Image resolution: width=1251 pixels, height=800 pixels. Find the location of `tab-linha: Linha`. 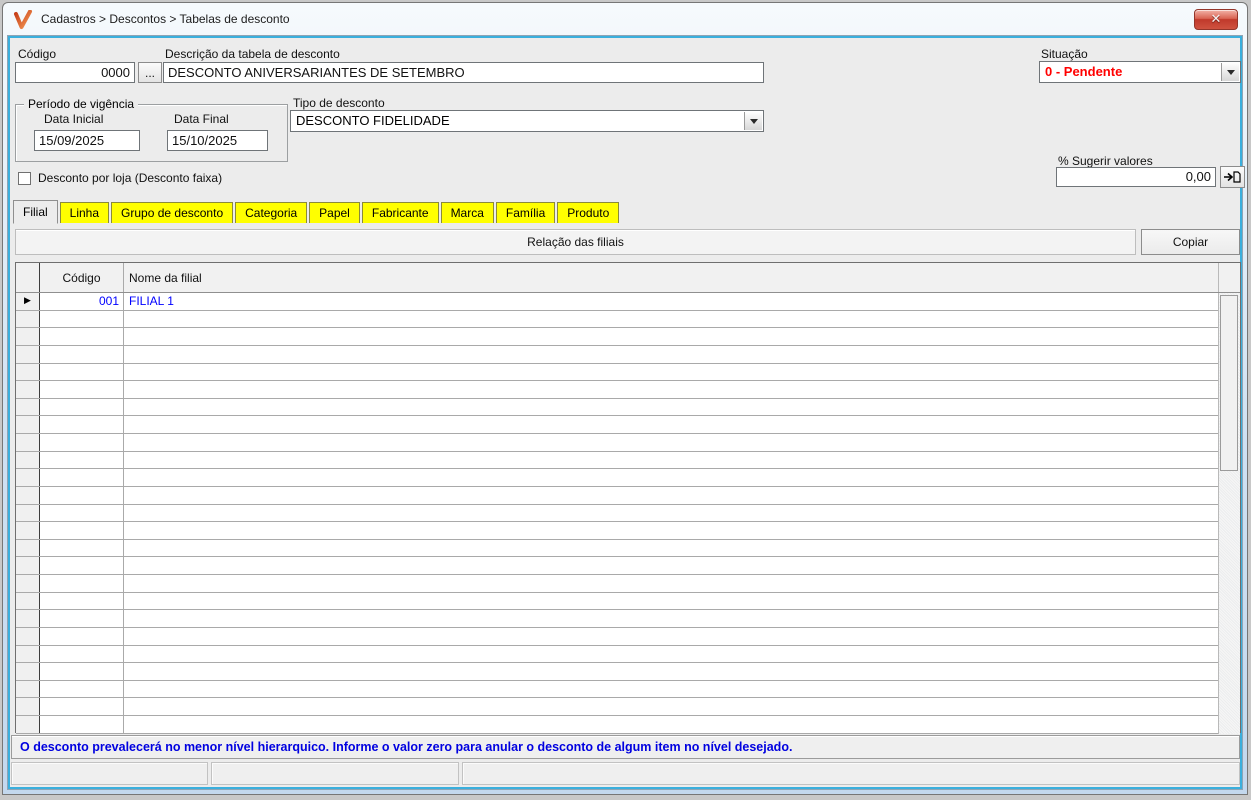

tab-linha: Linha is located at coordinates (84, 212).